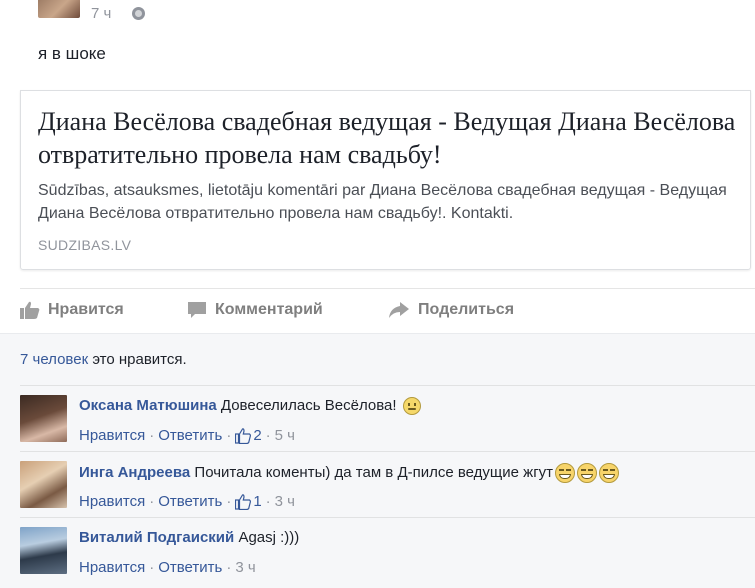 This screenshot has width=755, height=588. I want to click on post-text: я в шоке, so click(72, 53).